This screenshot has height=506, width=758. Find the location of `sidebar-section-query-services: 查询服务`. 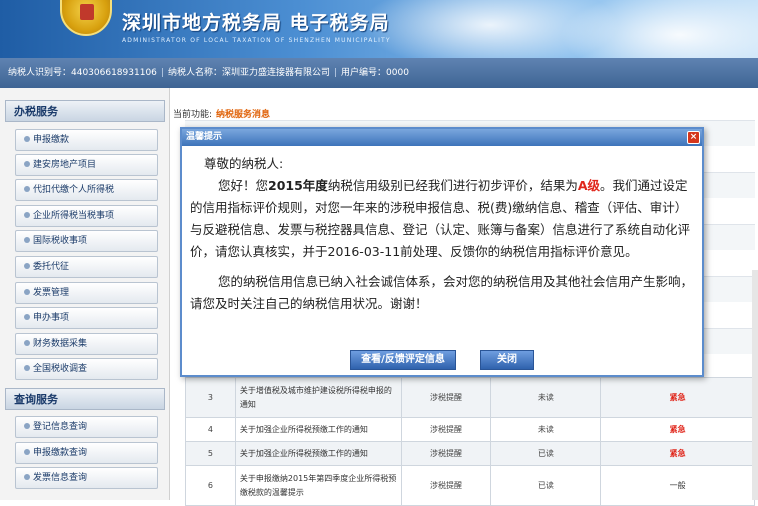

sidebar-section-query-services: 查询服务 is located at coordinates (85, 399).